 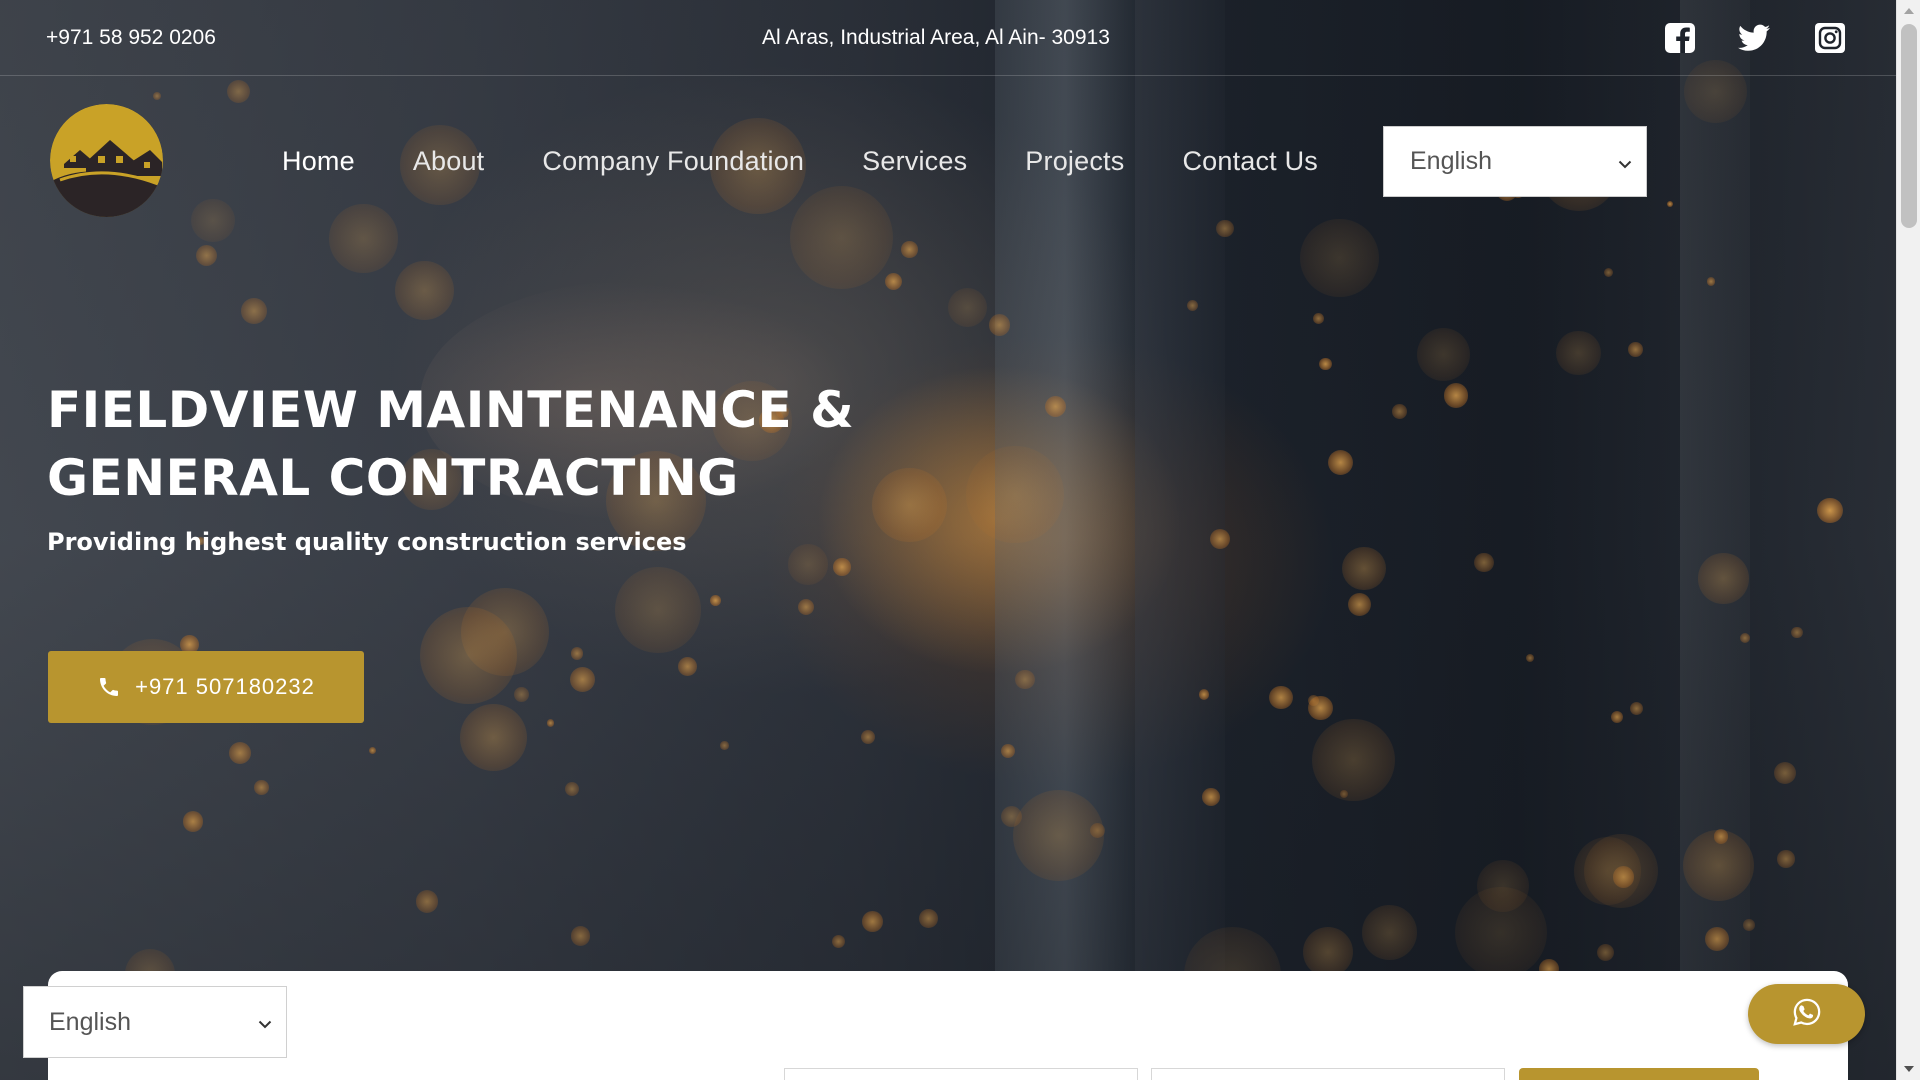 What do you see at coordinates (109, 687) in the screenshot?
I see `phone-icon` at bounding box center [109, 687].